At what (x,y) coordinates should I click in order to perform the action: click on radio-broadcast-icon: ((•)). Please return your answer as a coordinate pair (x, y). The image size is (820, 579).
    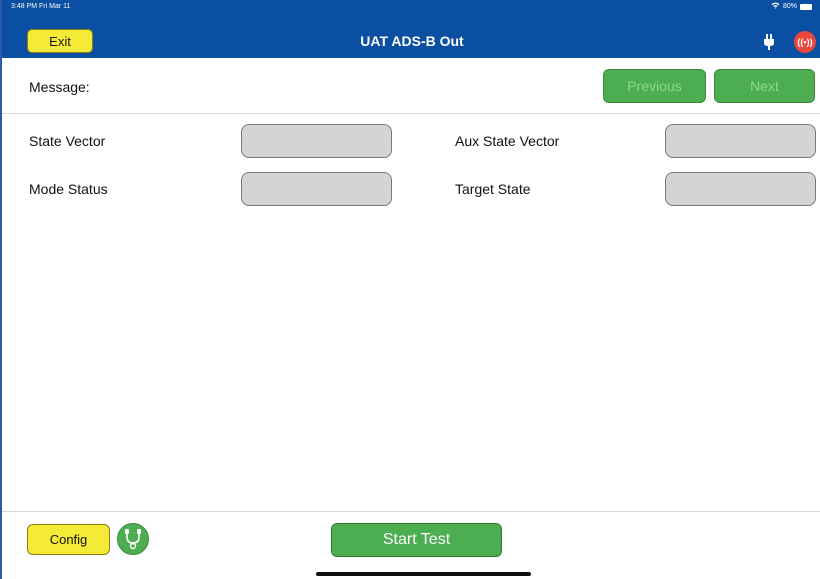
    Looking at the image, I should click on (805, 42).